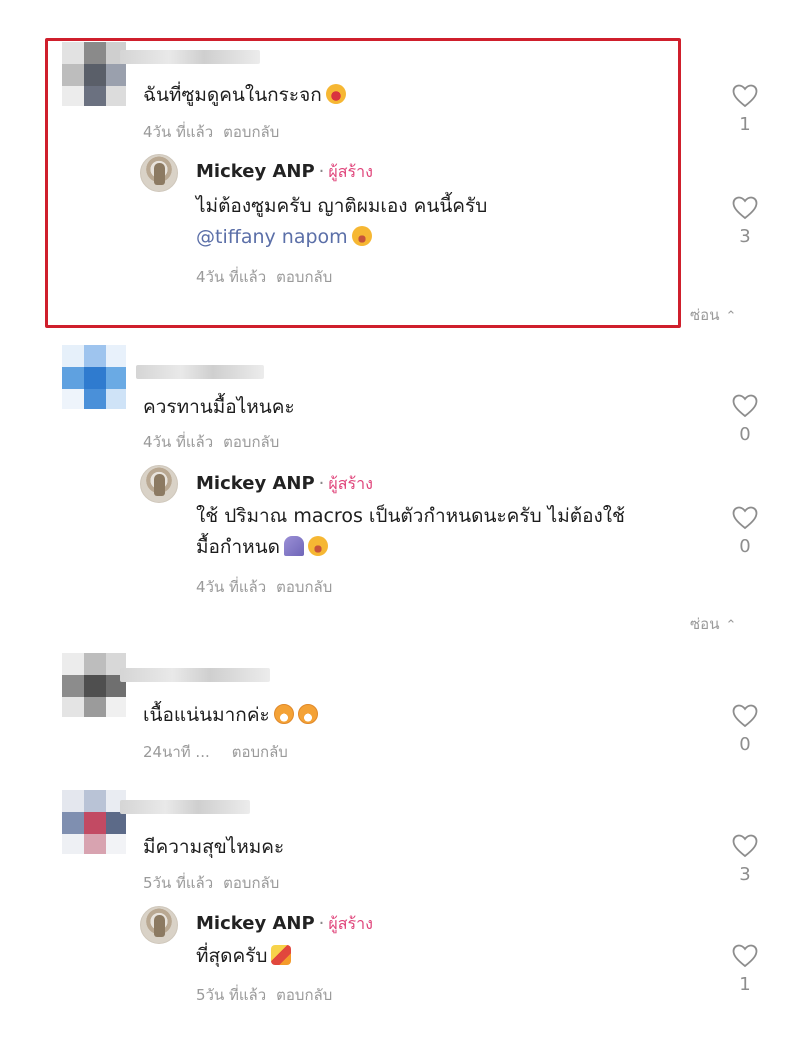  I want to click on reply-meta: 5วัน ที่แล้ว ตอบกลับ, so click(264, 995).